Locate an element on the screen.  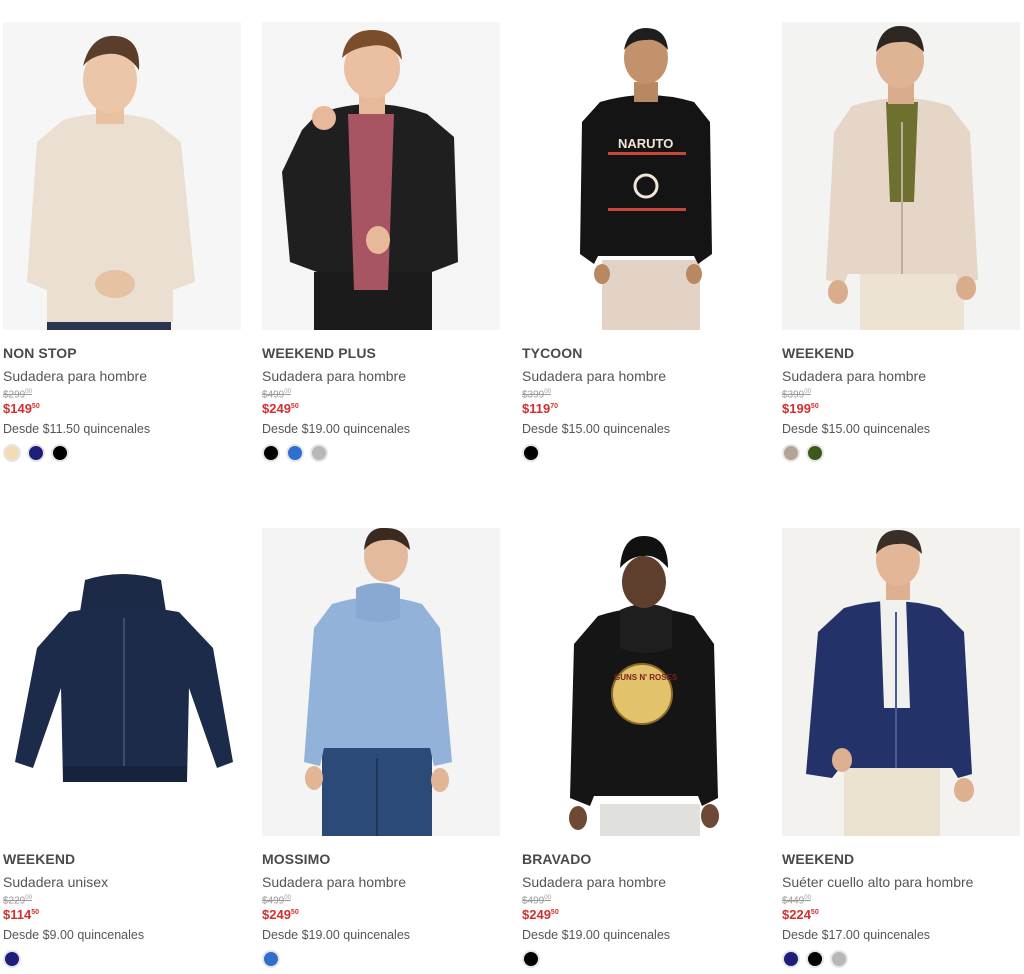
installment-text: Desde $9.00 quincenales is located at coordinates (74, 935).